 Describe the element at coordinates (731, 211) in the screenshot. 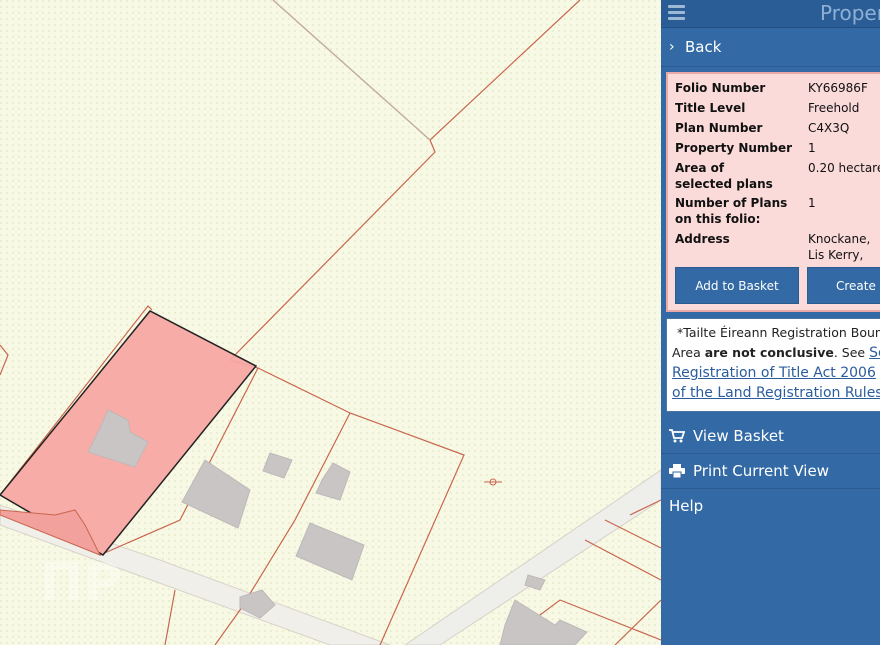

I see `info-key: Number of Plans on this folio:` at that location.